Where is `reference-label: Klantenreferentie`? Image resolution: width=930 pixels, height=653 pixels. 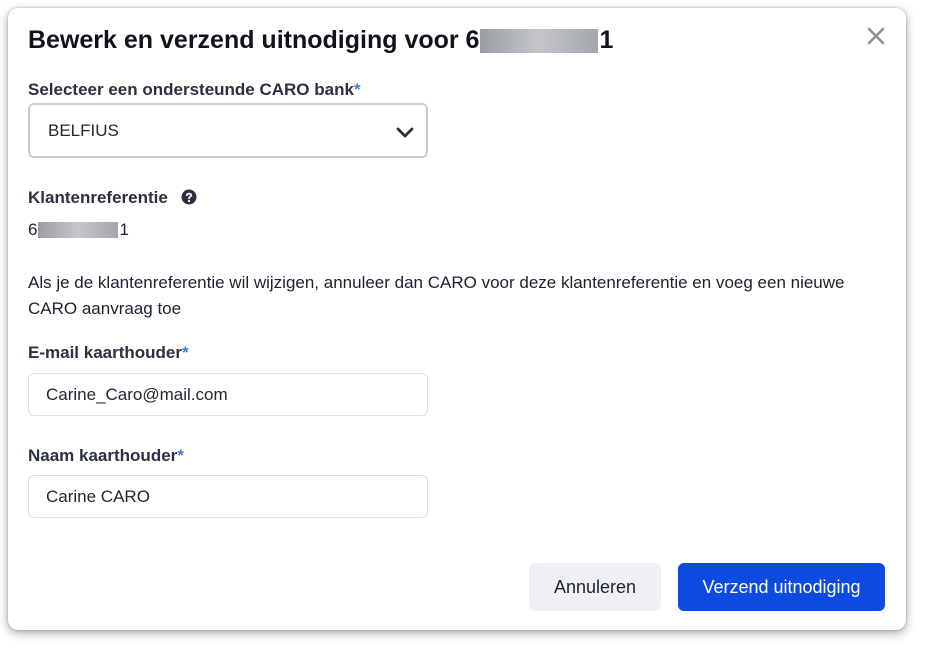
reference-label: Klantenreferentie is located at coordinates (112, 198).